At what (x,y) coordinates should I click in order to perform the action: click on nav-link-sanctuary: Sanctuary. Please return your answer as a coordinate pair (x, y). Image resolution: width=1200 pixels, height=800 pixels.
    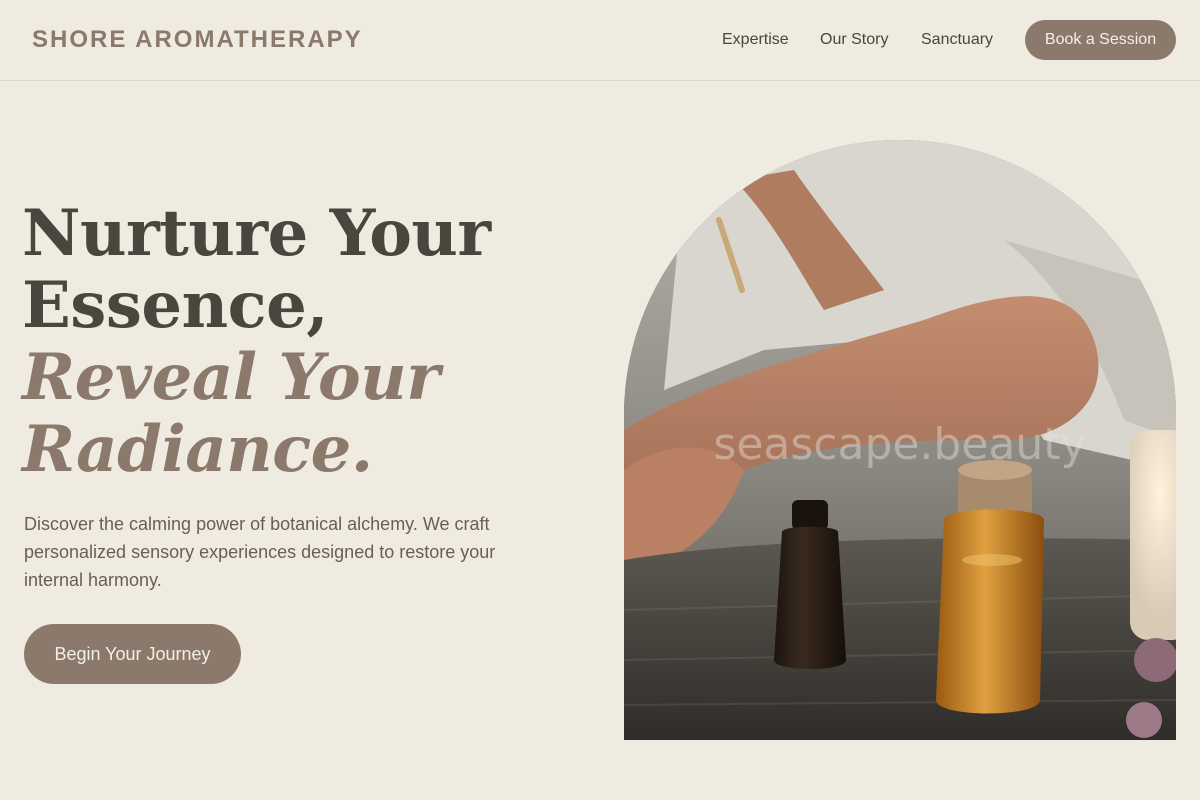
    Looking at the image, I should click on (957, 40).